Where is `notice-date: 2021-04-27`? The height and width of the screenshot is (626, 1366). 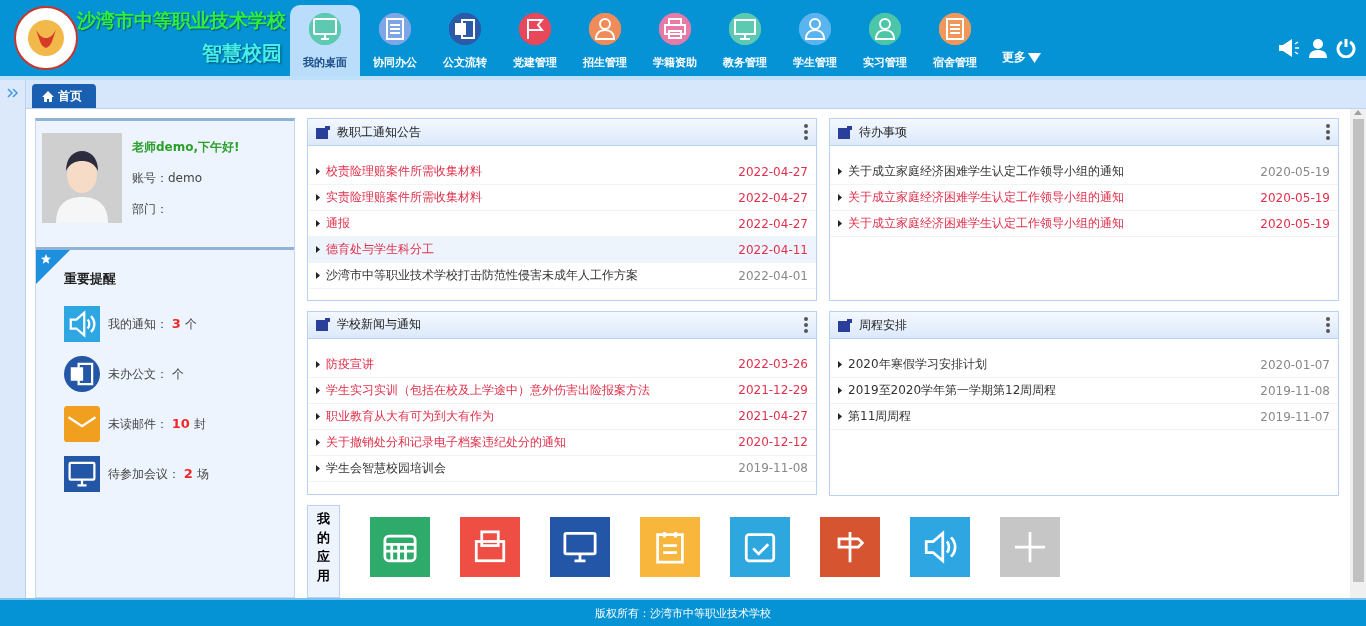 notice-date: 2021-04-27 is located at coordinates (773, 416).